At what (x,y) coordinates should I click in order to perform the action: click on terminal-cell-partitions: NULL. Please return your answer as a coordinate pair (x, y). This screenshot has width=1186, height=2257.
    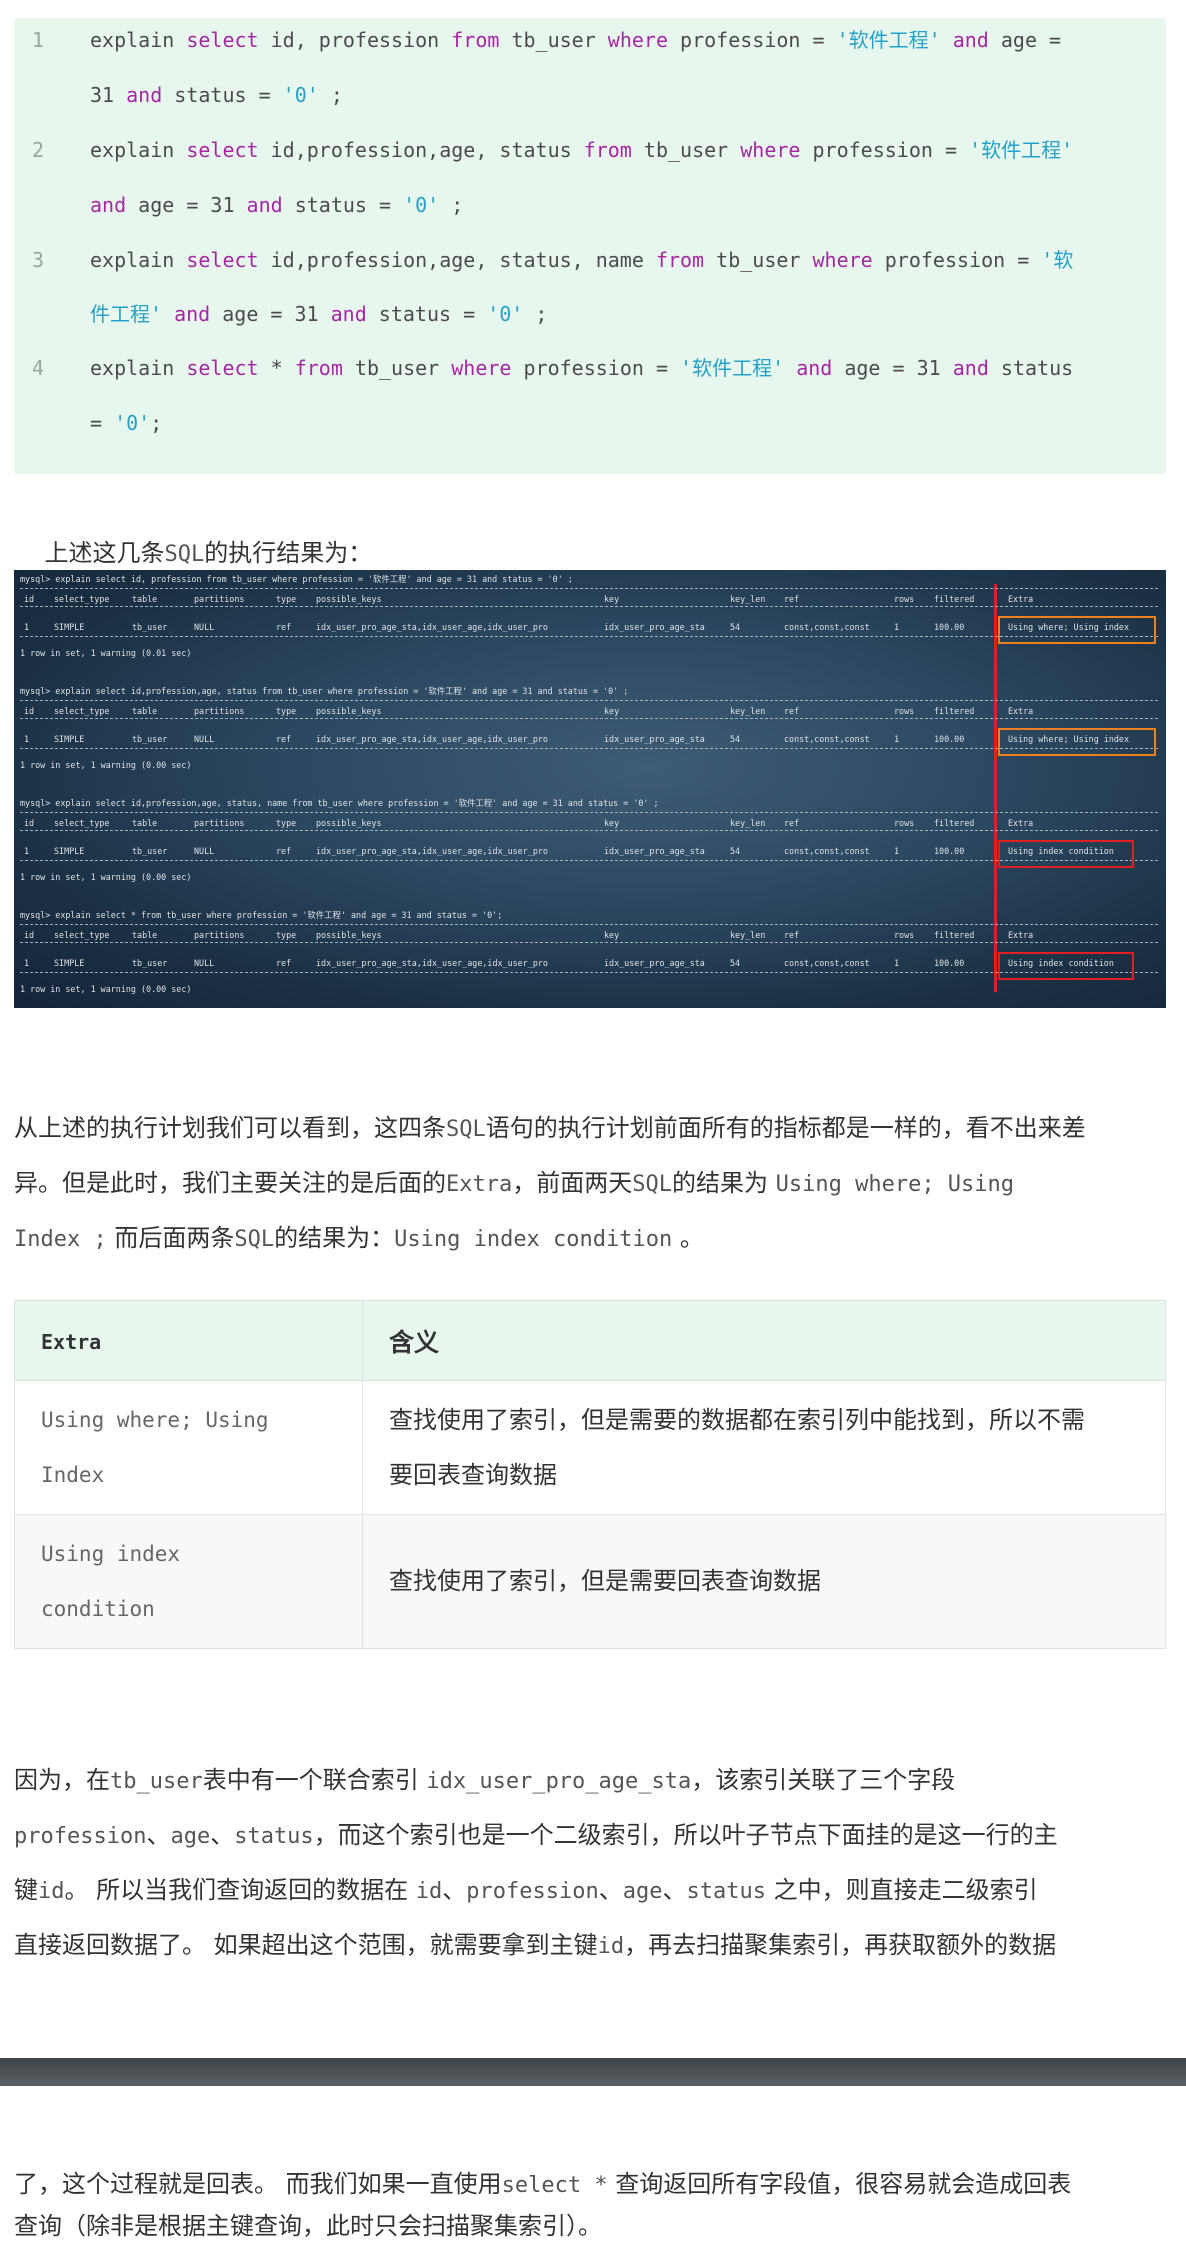
    Looking at the image, I should click on (204, 739).